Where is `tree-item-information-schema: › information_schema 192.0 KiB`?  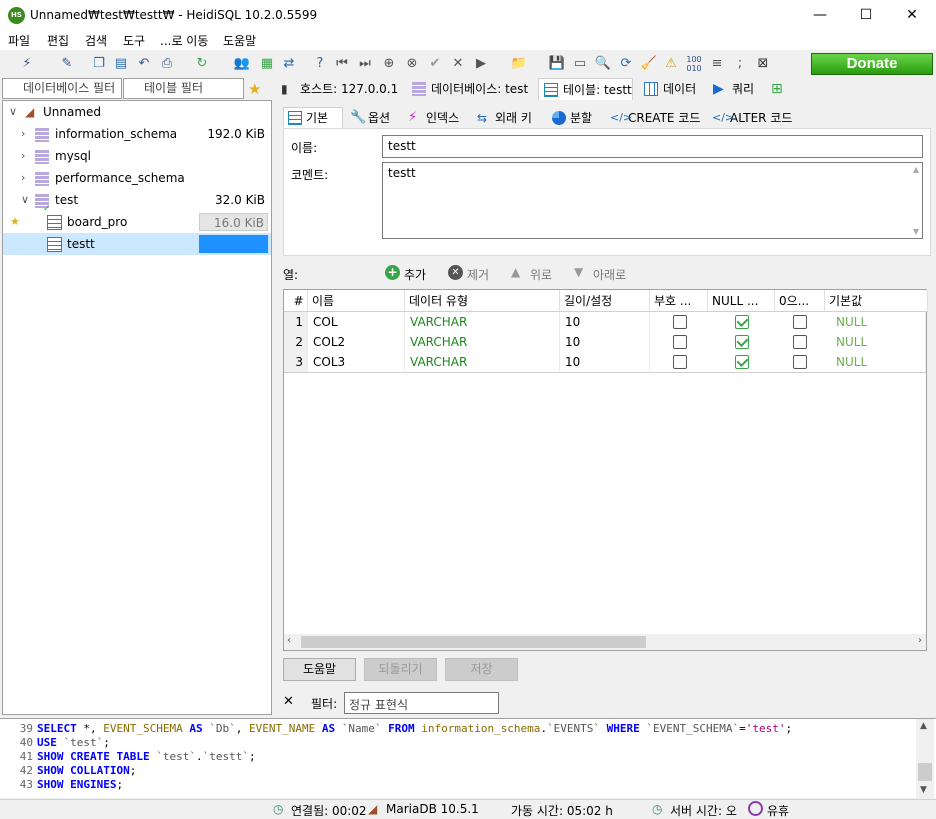 tree-item-information-schema: › information_schema 192.0 KiB is located at coordinates (137, 134).